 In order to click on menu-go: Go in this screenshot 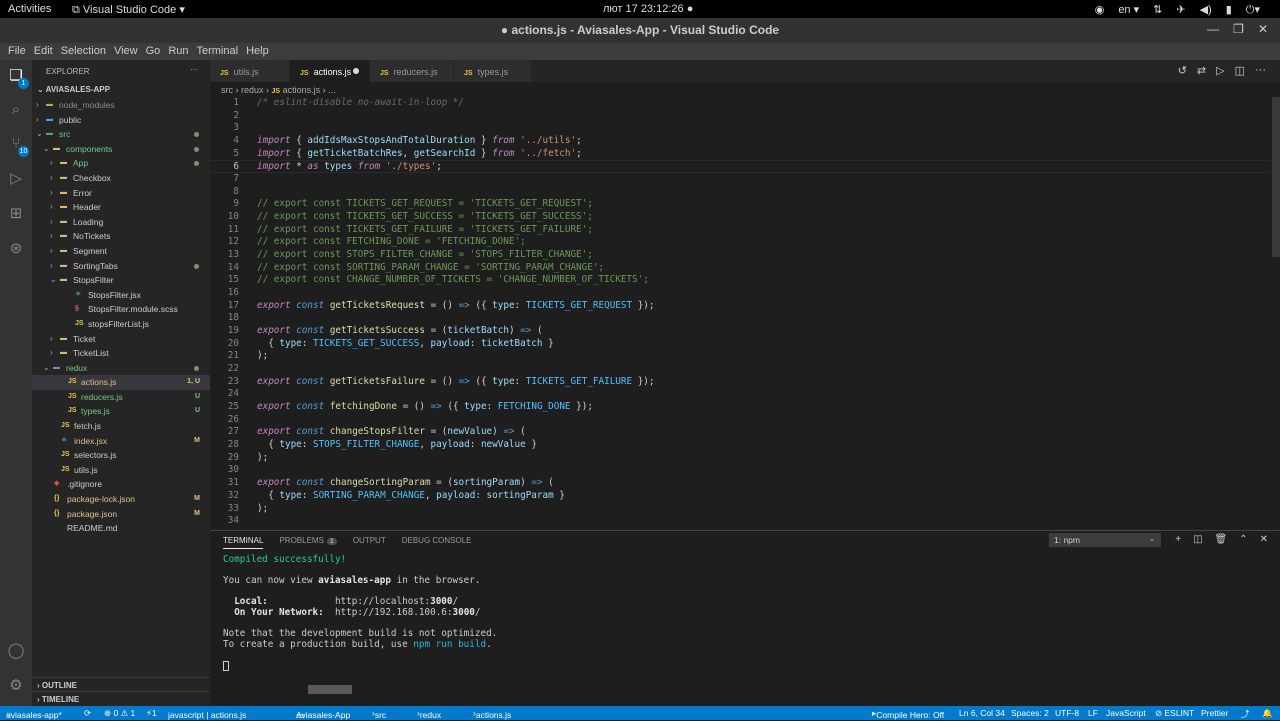, I will do `click(153, 51)`.